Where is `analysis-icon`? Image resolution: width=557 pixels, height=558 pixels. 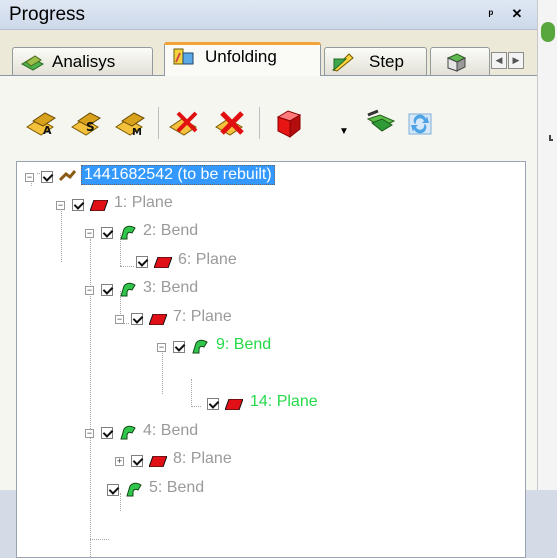 analysis-icon is located at coordinates (33, 63).